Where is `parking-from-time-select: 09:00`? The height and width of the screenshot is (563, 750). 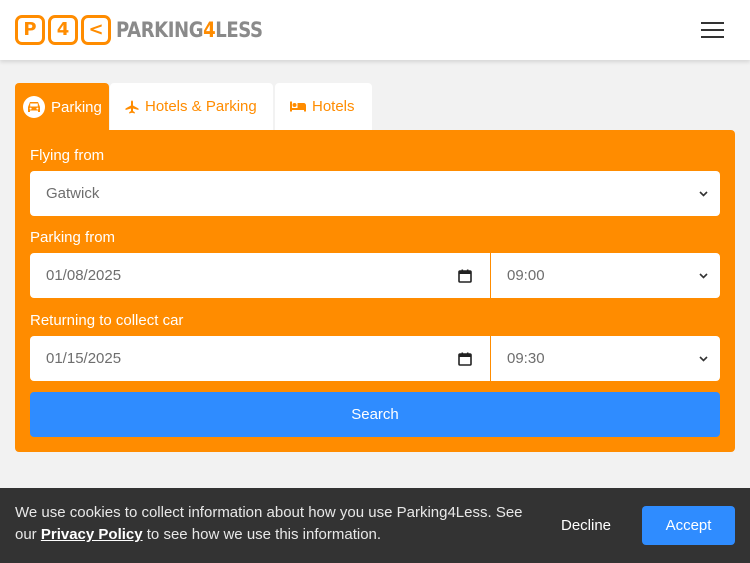 parking-from-time-select: 09:00 is located at coordinates (605, 275).